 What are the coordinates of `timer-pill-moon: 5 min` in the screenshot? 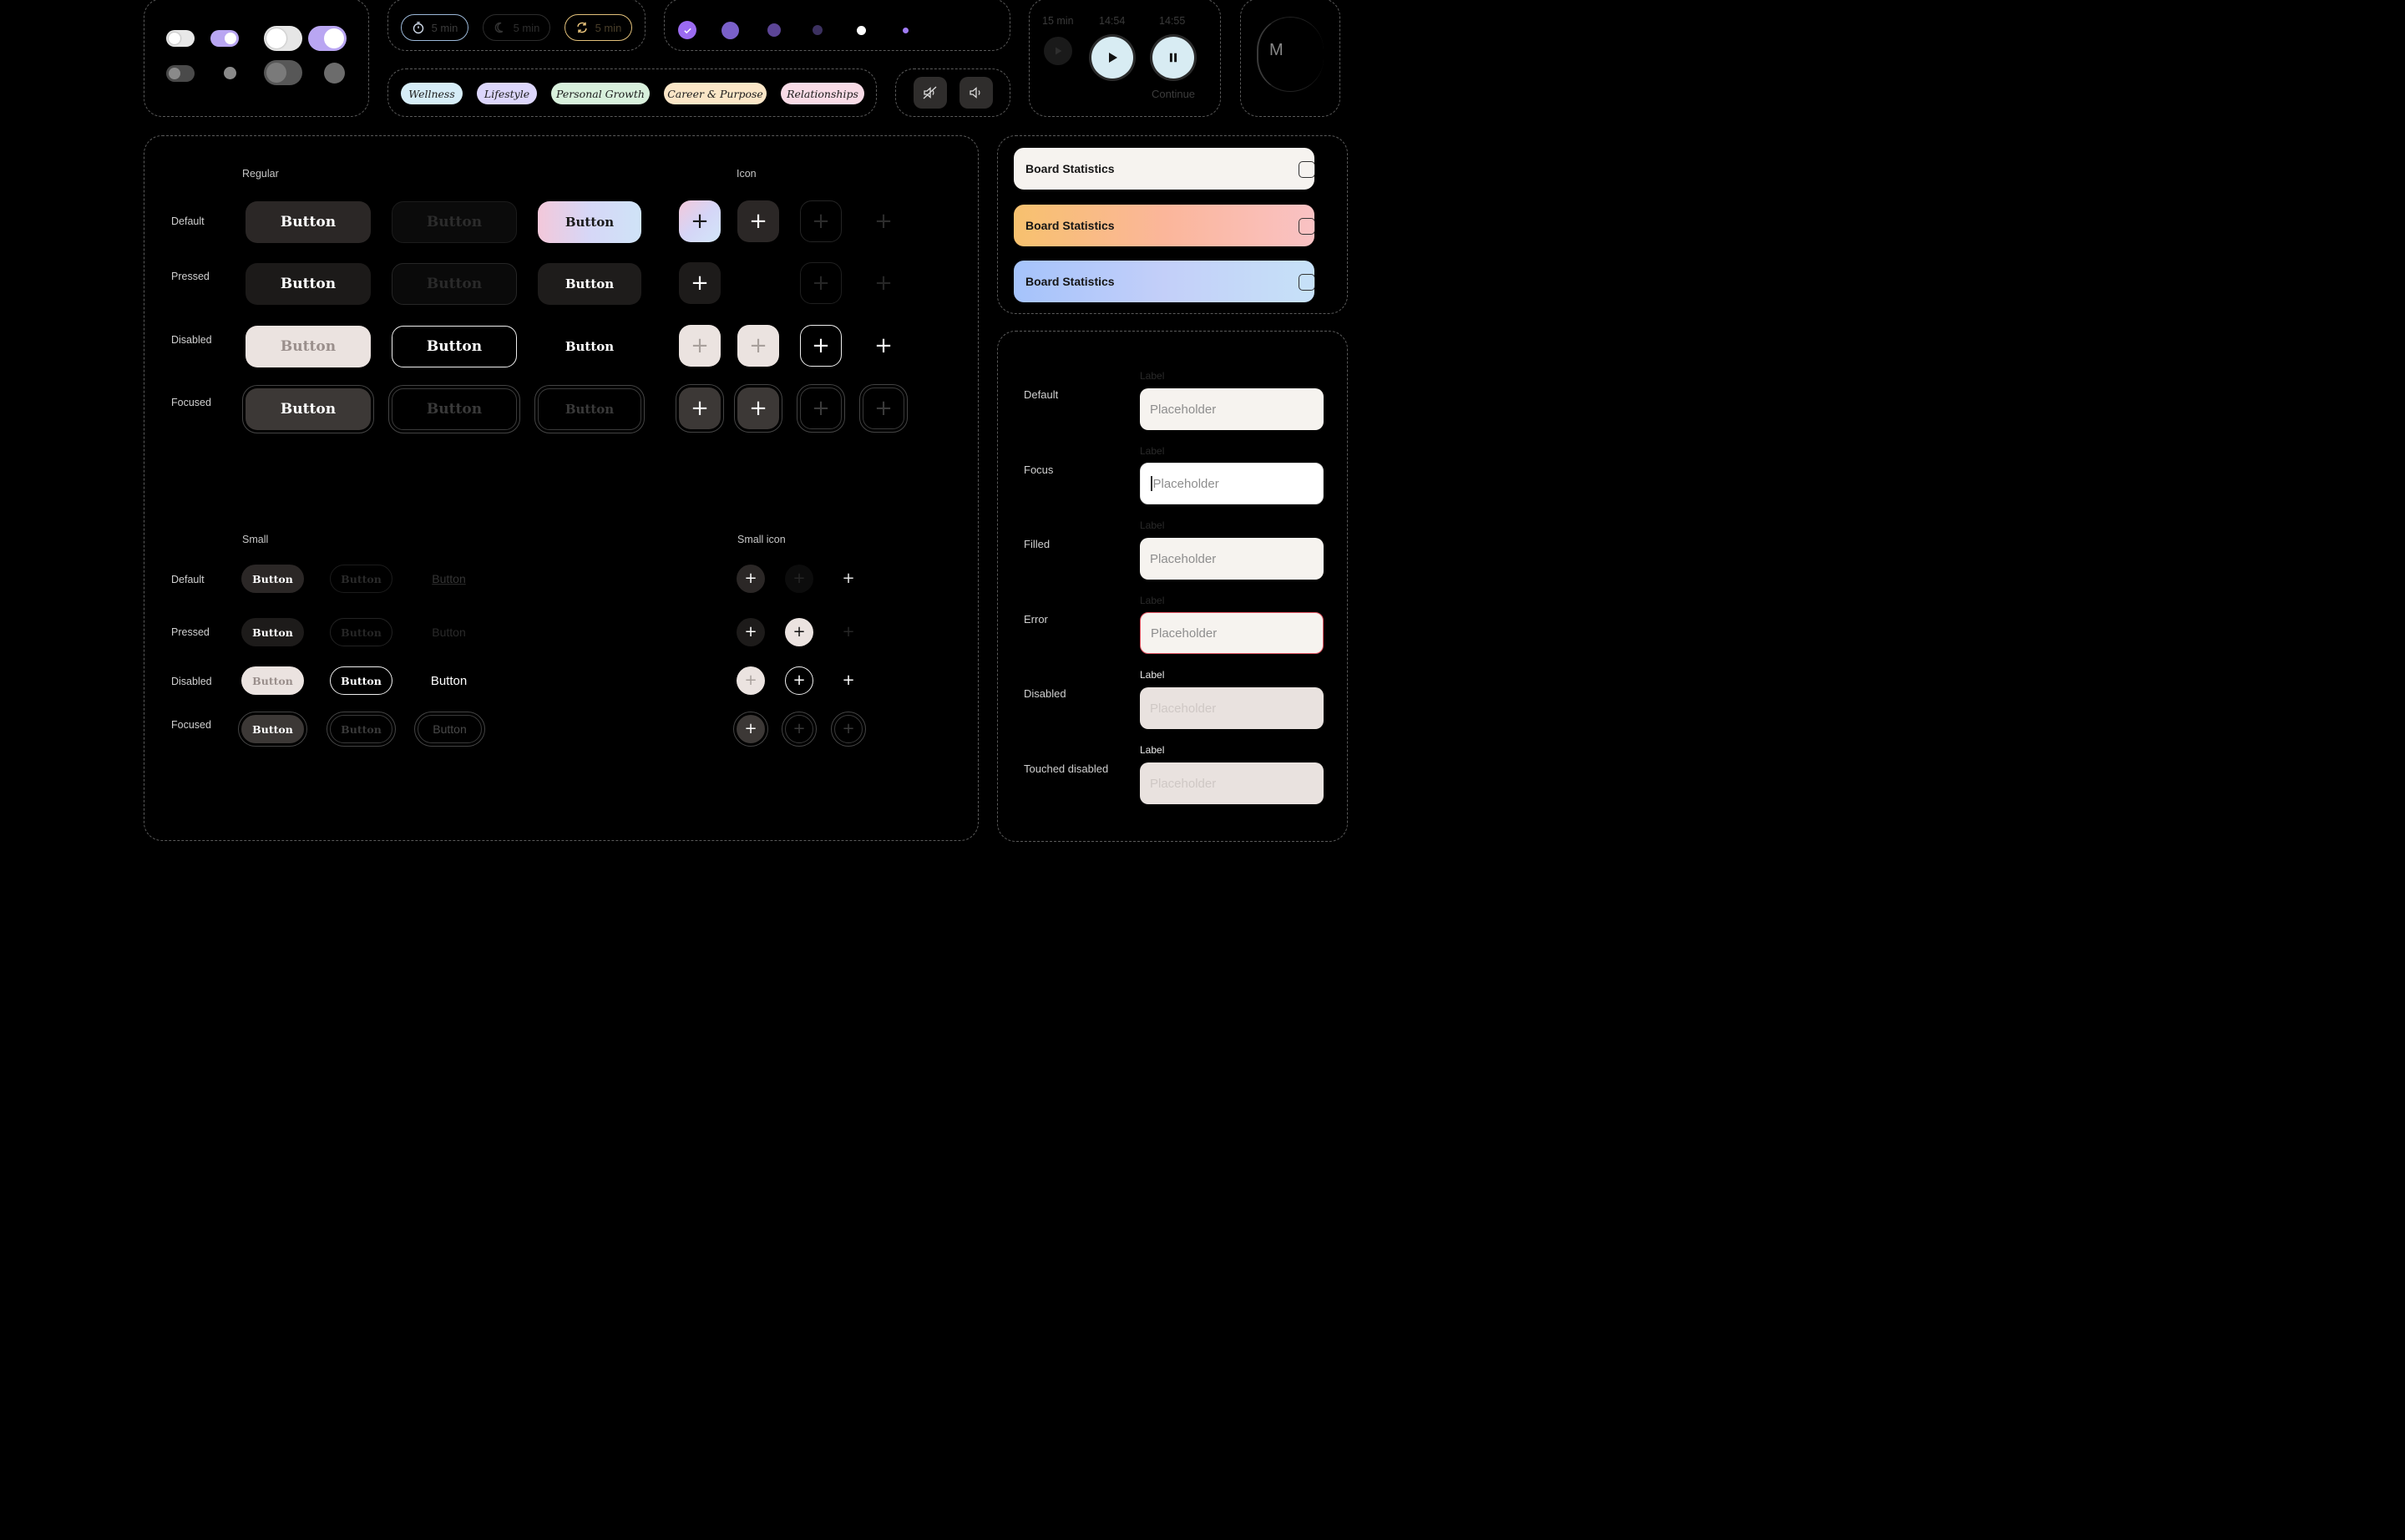 It's located at (516, 28).